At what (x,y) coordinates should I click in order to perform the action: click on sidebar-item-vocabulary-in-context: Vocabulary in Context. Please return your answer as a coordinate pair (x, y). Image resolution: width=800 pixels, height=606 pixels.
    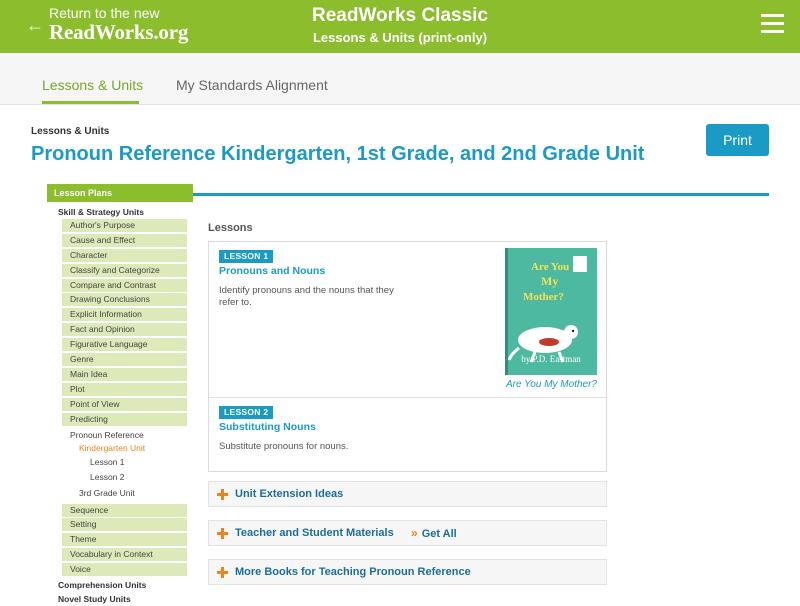
    Looking at the image, I should click on (124, 555).